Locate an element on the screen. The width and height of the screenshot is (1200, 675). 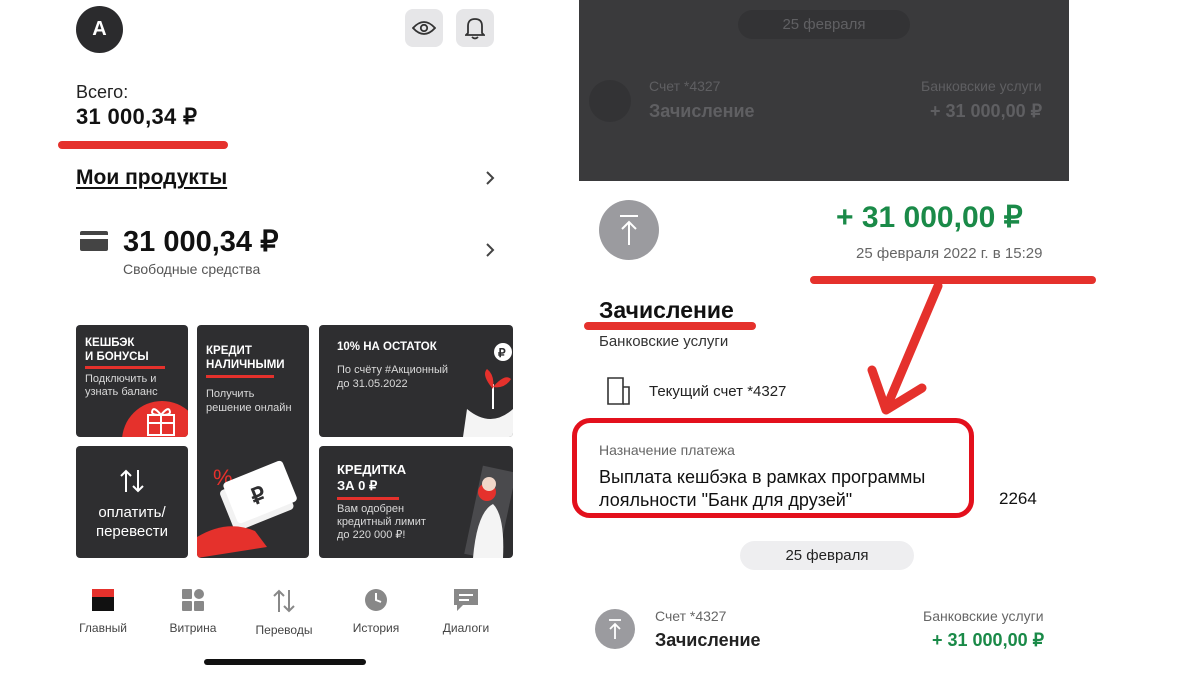
tile-subtitle: до 31.05.2022 is located at coordinates (372, 384).